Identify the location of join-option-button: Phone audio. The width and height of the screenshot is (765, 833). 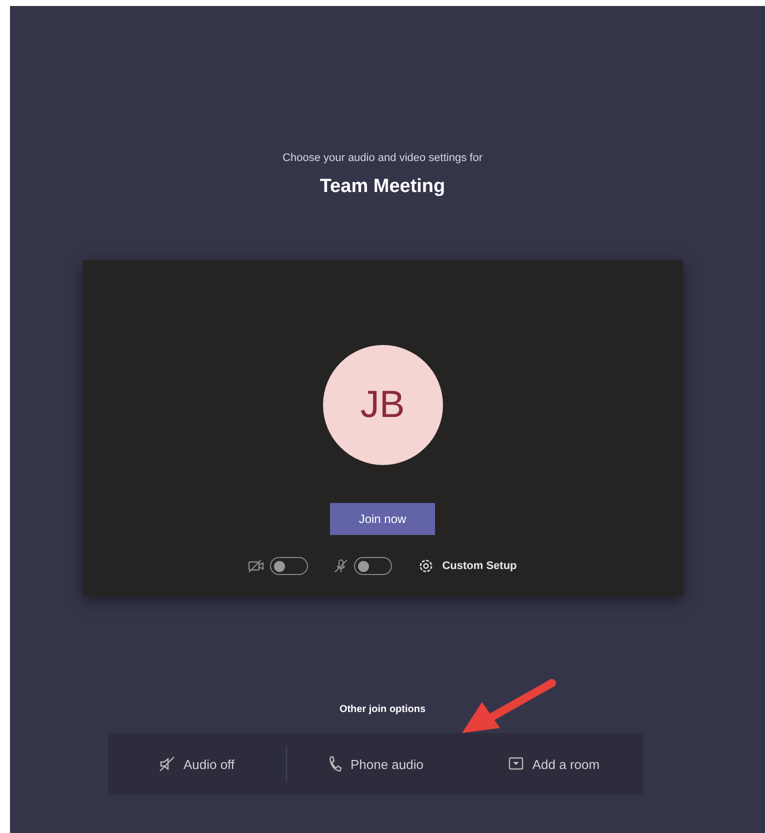
(376, 764).